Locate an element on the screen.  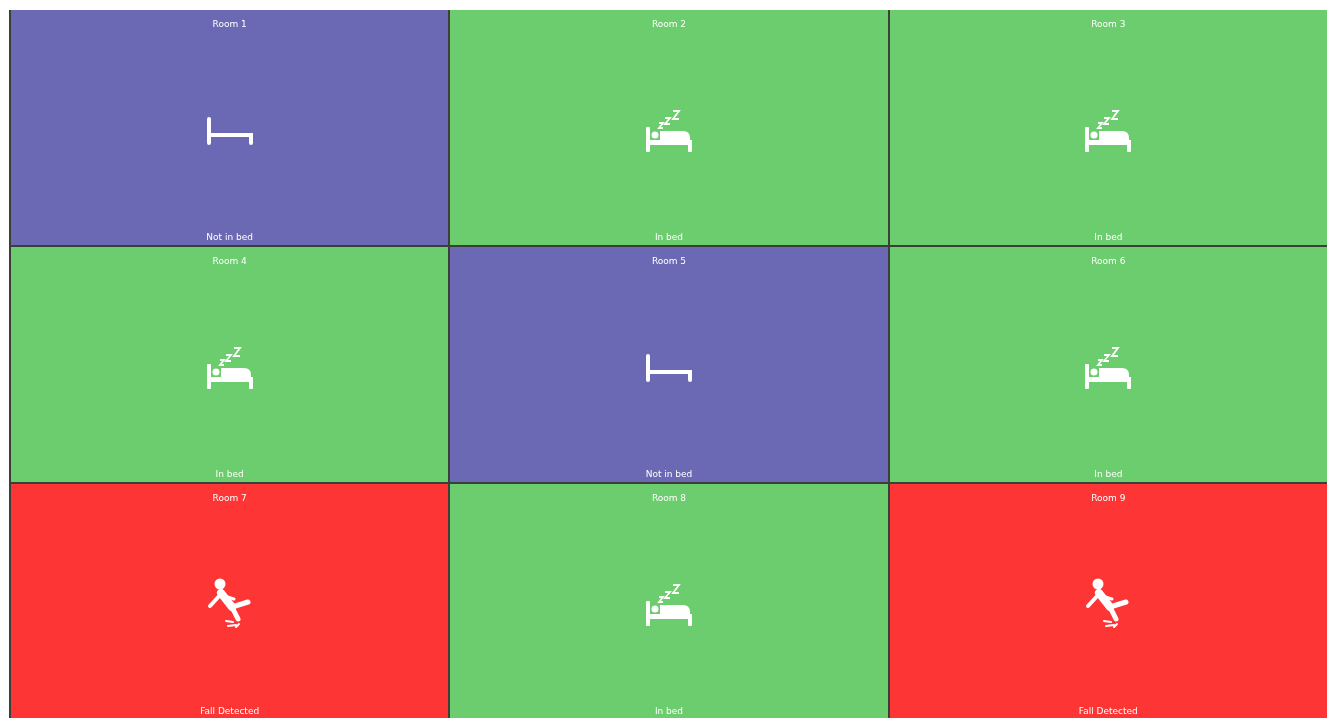
room-title: Room 2 is located at coordinates (669, 24).